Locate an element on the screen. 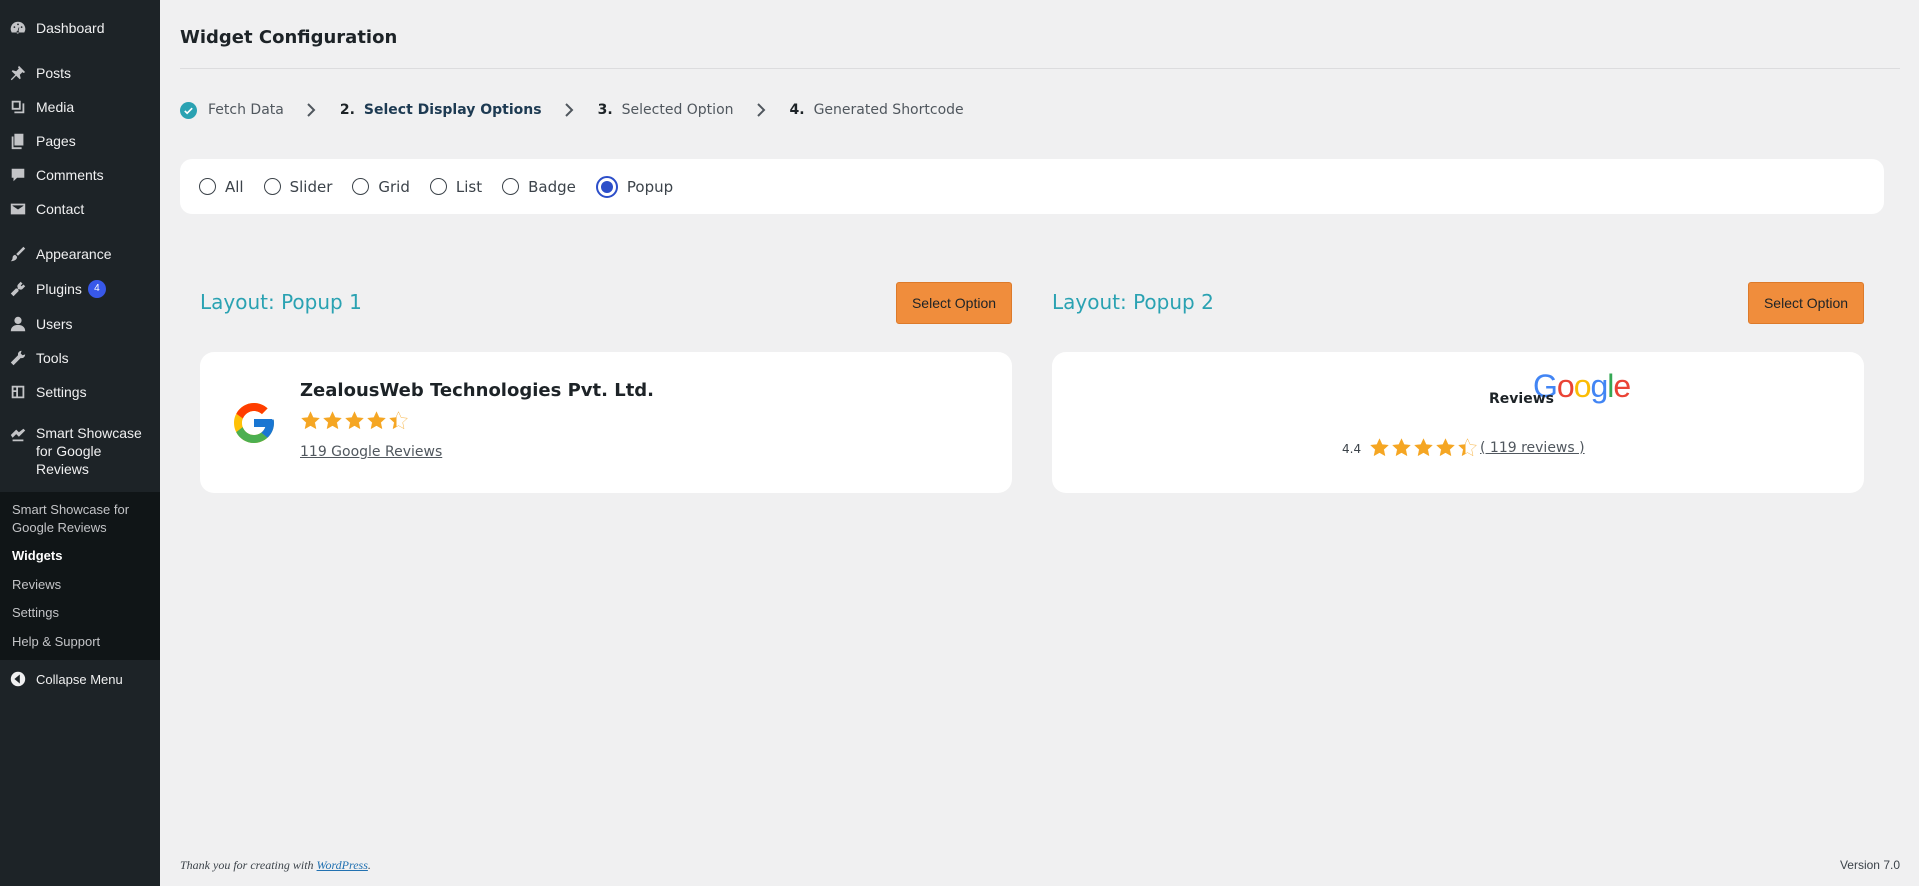  sidebar-item-appearance: Appearance is located at coordinates (80, 254).